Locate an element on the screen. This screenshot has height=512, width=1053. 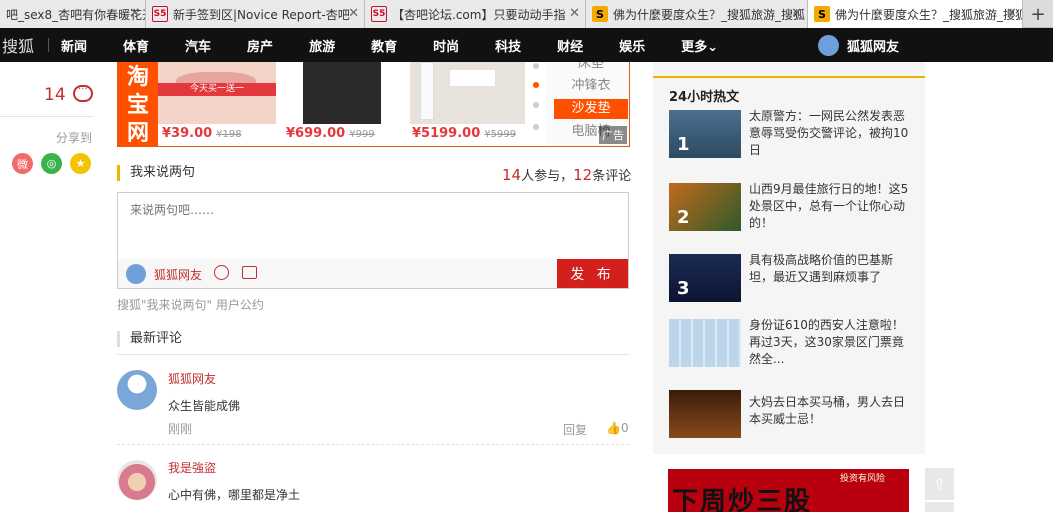
rank-number: 3 is located at coordinates (683, 288).